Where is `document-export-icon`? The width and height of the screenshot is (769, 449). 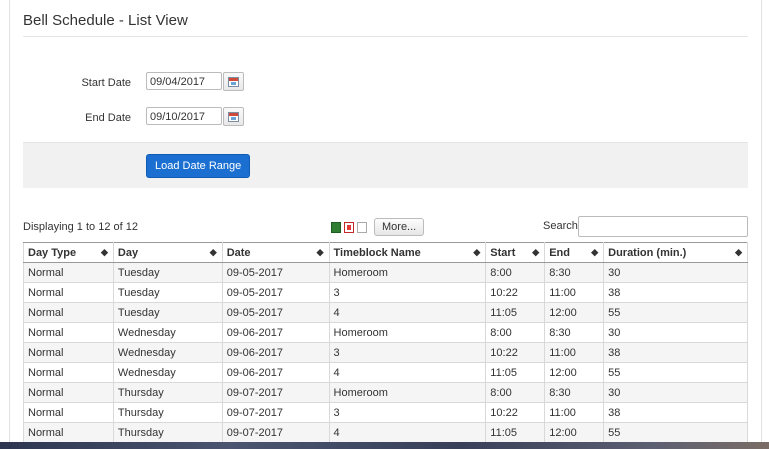 document-export-icon is located at coordinates (362, 227).